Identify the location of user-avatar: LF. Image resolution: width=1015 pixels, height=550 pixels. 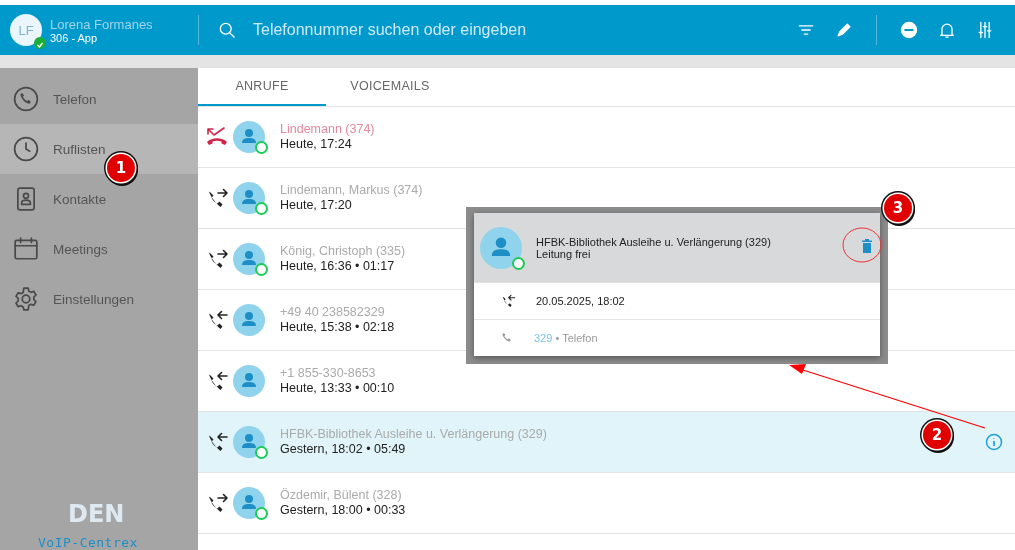
(26, 30).